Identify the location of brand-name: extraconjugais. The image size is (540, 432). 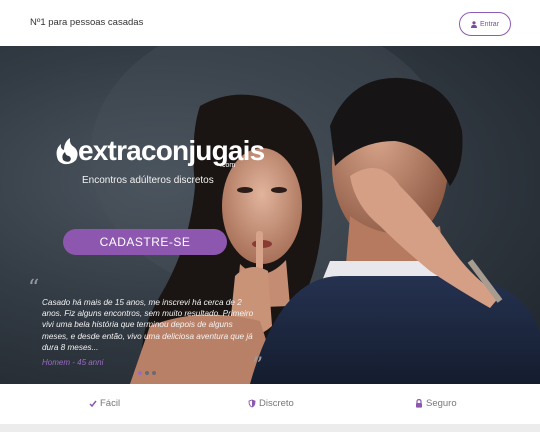
(171, 150).